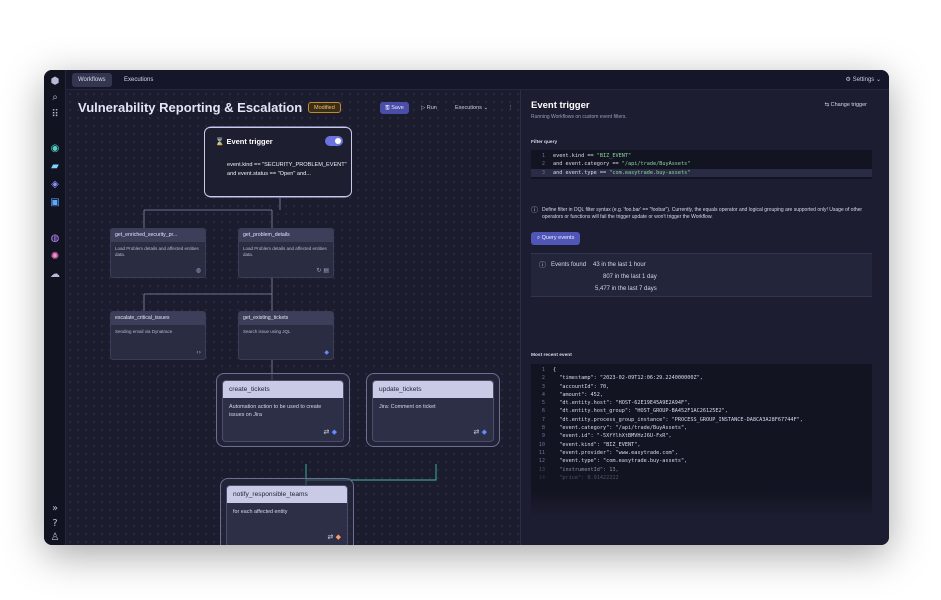  I want to click on executions-dropdown: Executions ⌄, so click(471, 108).